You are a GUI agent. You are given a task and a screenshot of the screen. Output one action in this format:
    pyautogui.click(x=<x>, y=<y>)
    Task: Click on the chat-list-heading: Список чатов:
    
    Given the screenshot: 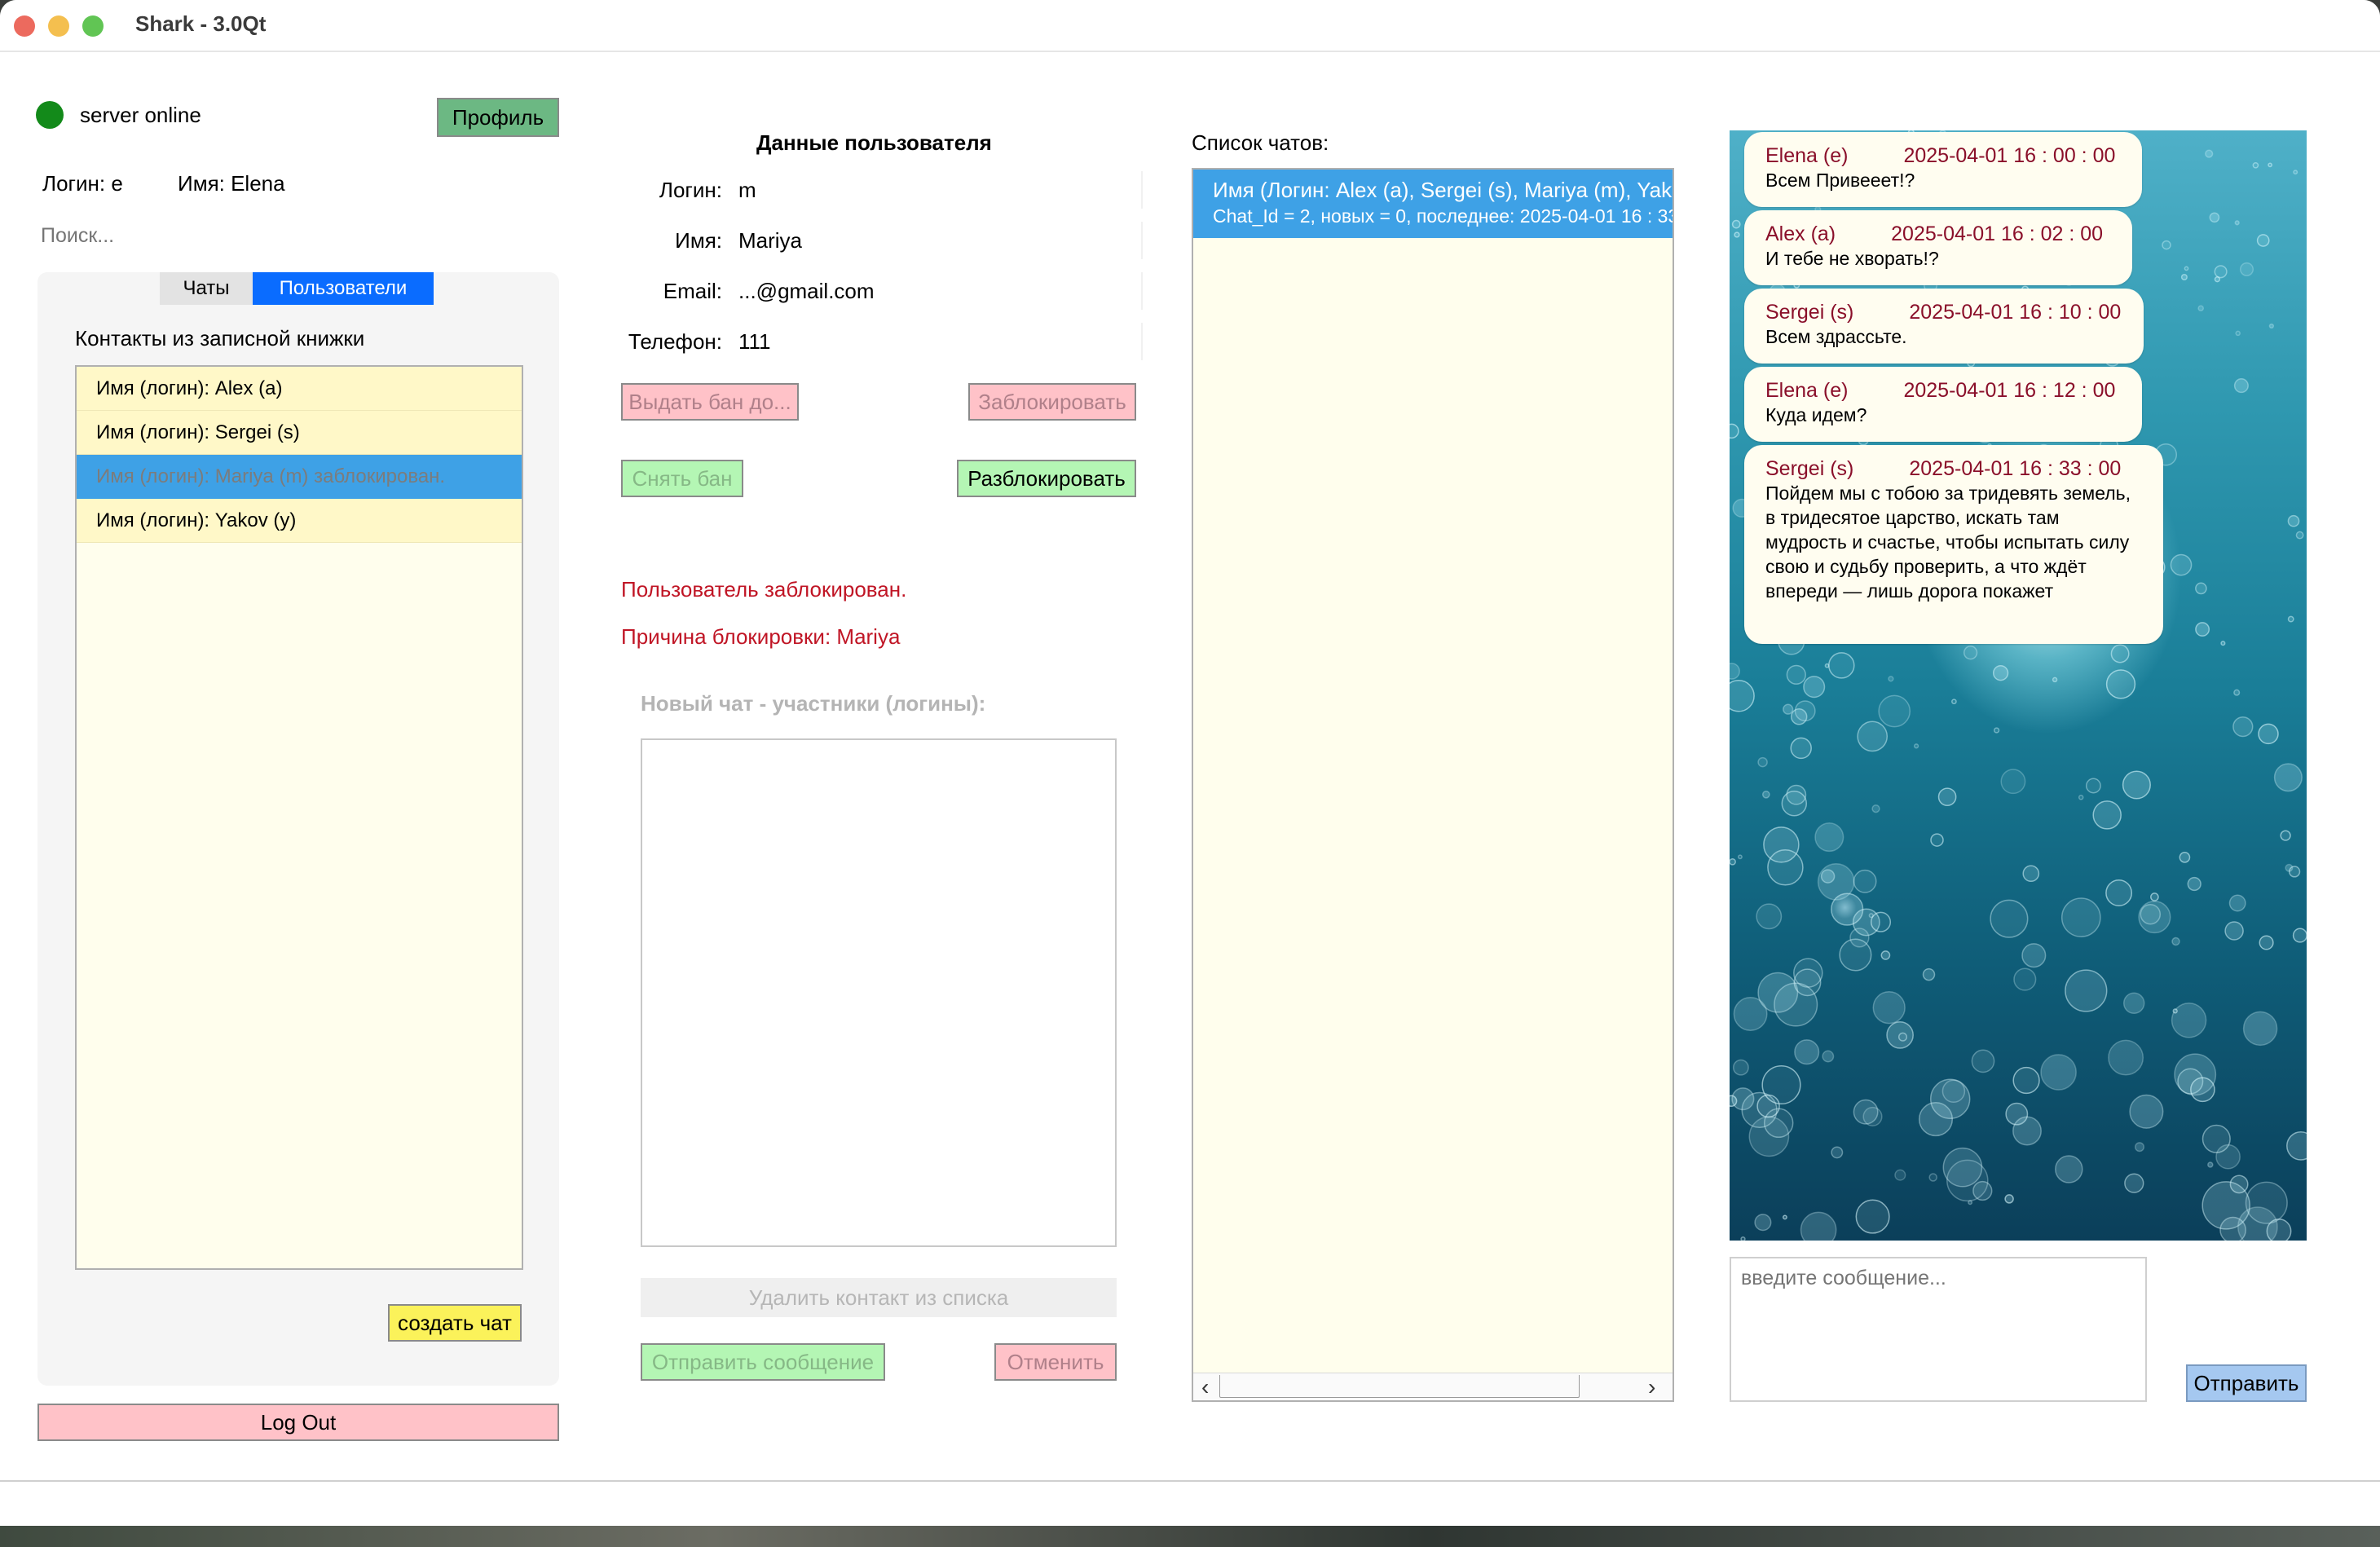 What is the action you would take?
    pyautogui.click(x=1261, y=143)
    